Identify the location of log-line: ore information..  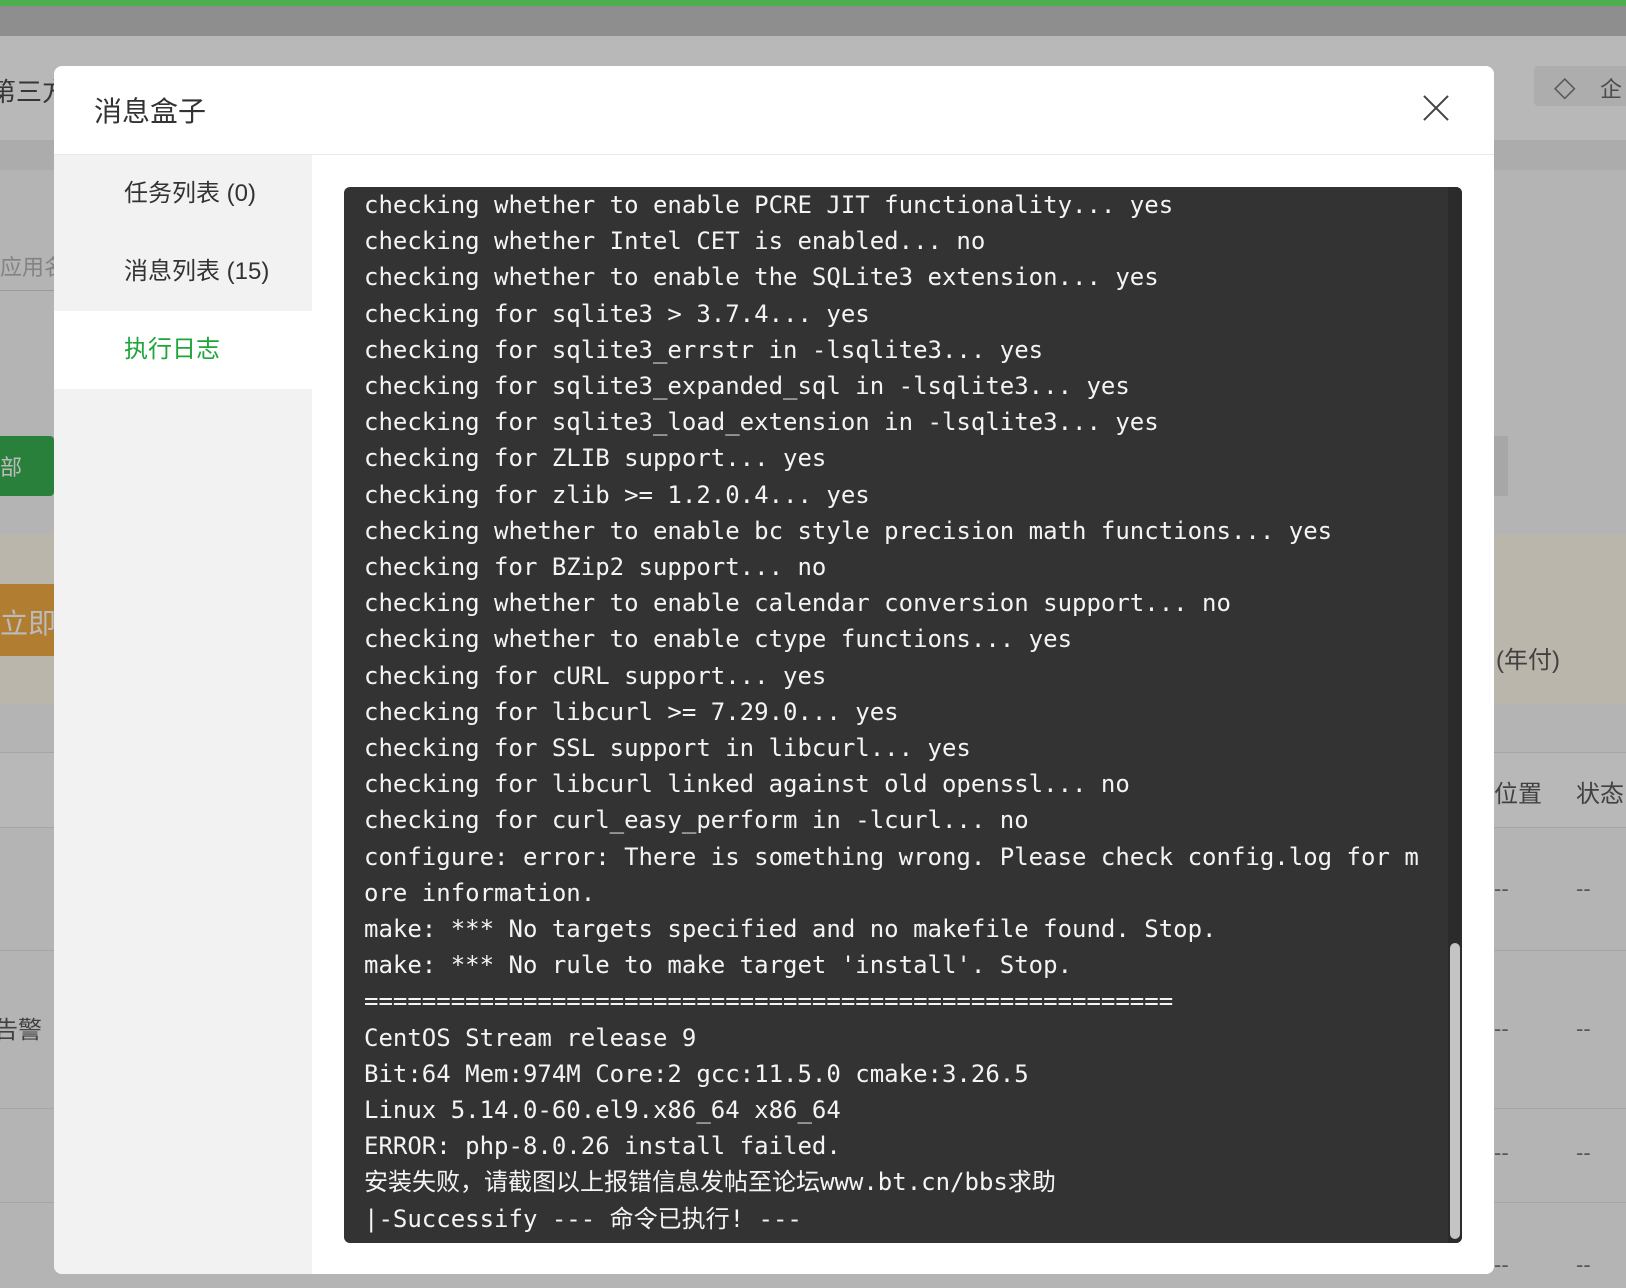
(480, 892).